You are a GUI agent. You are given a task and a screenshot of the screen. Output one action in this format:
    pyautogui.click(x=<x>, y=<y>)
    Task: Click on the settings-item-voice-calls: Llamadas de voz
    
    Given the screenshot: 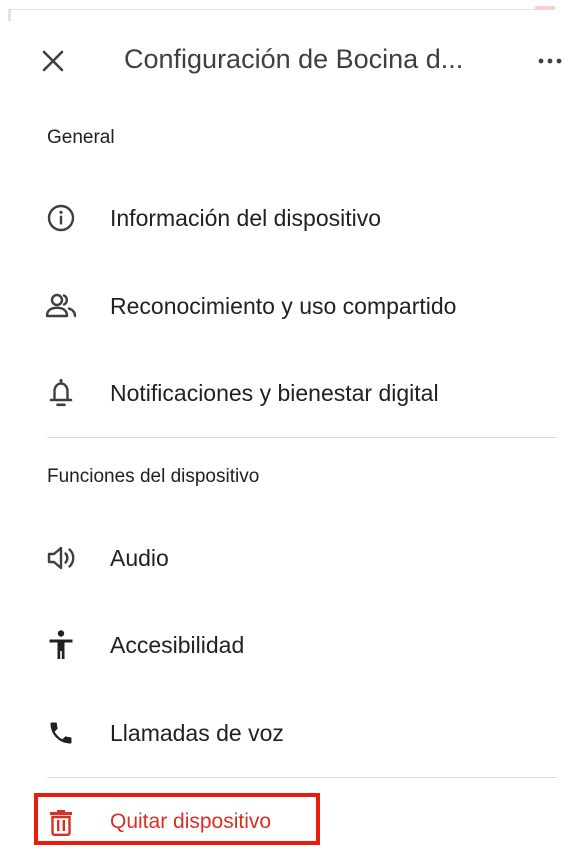 What is the action you would take?
    pyautogui.click(x=292, y=734)
    